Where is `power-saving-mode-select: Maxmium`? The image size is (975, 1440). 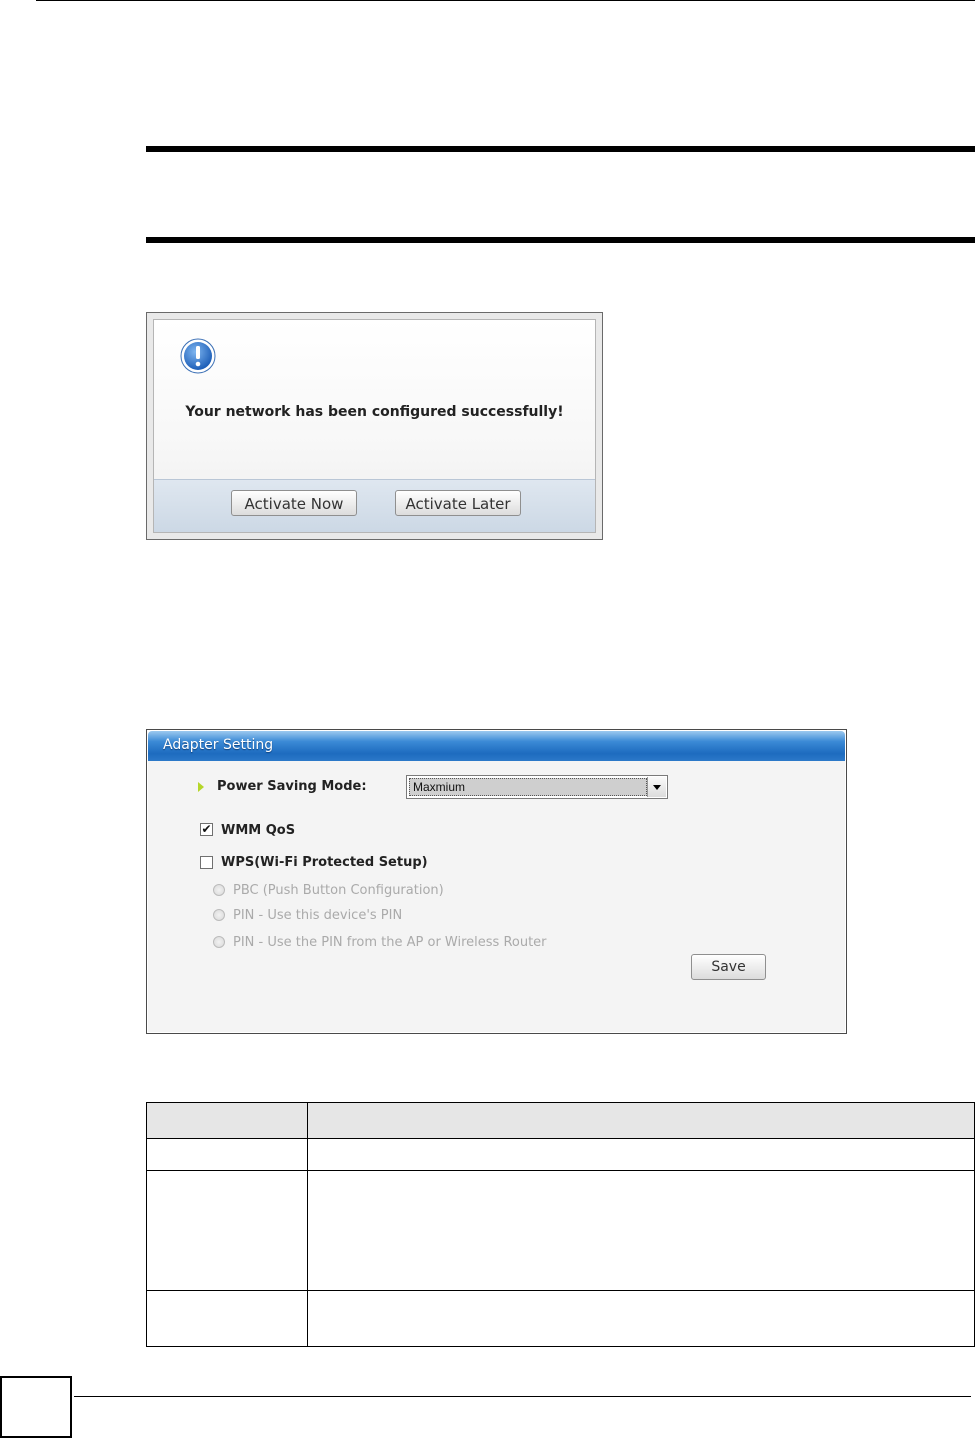 power-saving-mode-select: Maxmium is located at coordinates (537, 787).